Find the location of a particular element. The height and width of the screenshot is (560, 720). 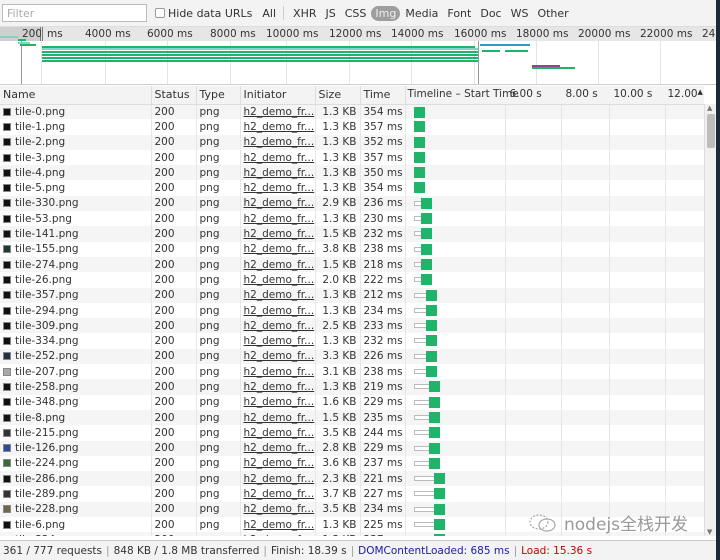

hide-data-urls-label: Hide data URLs is located at coordinates (210, 13).